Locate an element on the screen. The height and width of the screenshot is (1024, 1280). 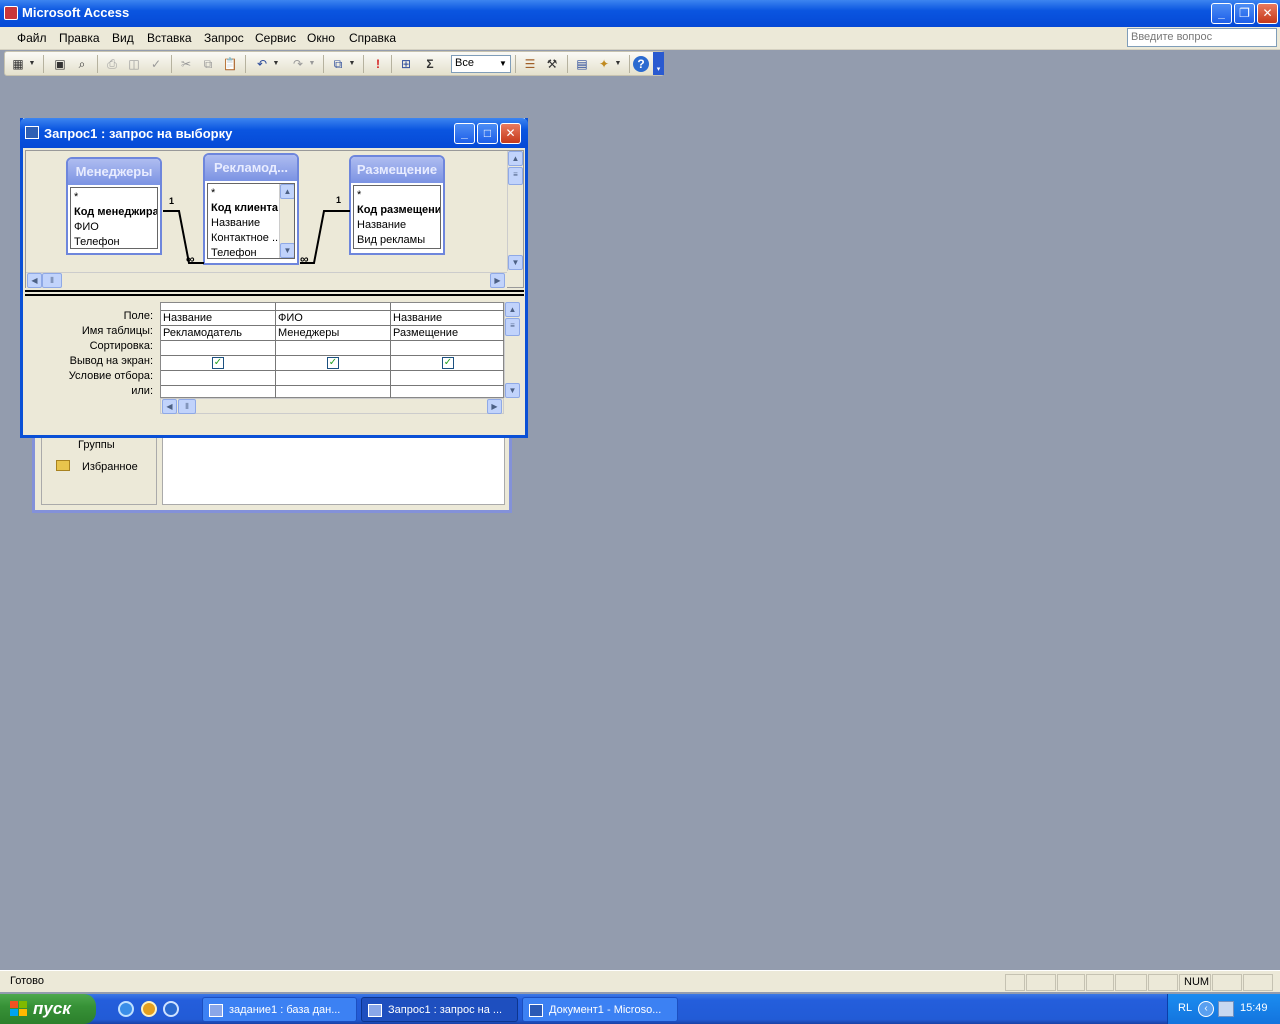
show-table-icon: ⊞ is located at coordinates (406, 64).